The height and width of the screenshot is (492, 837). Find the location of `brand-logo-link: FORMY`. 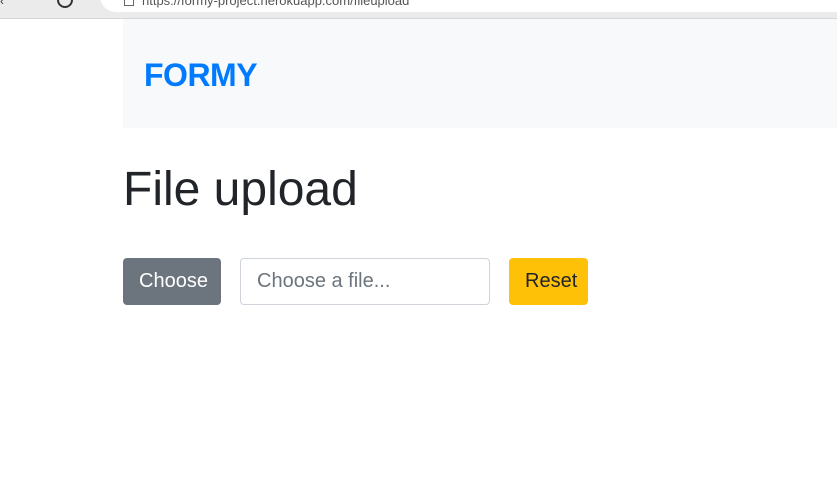

brand-logo-link: FORMY is located at coordinates (201, 75).